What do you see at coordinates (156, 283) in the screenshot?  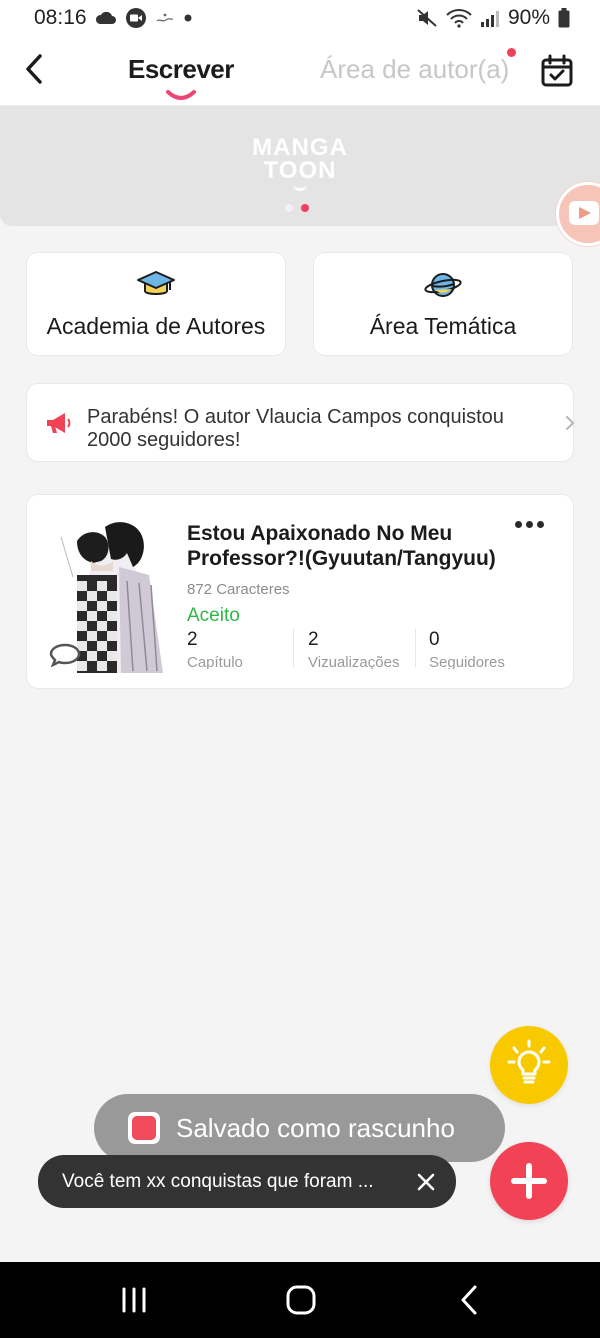 I see `graduation-cap-icon` at bounding box center [156, 283].